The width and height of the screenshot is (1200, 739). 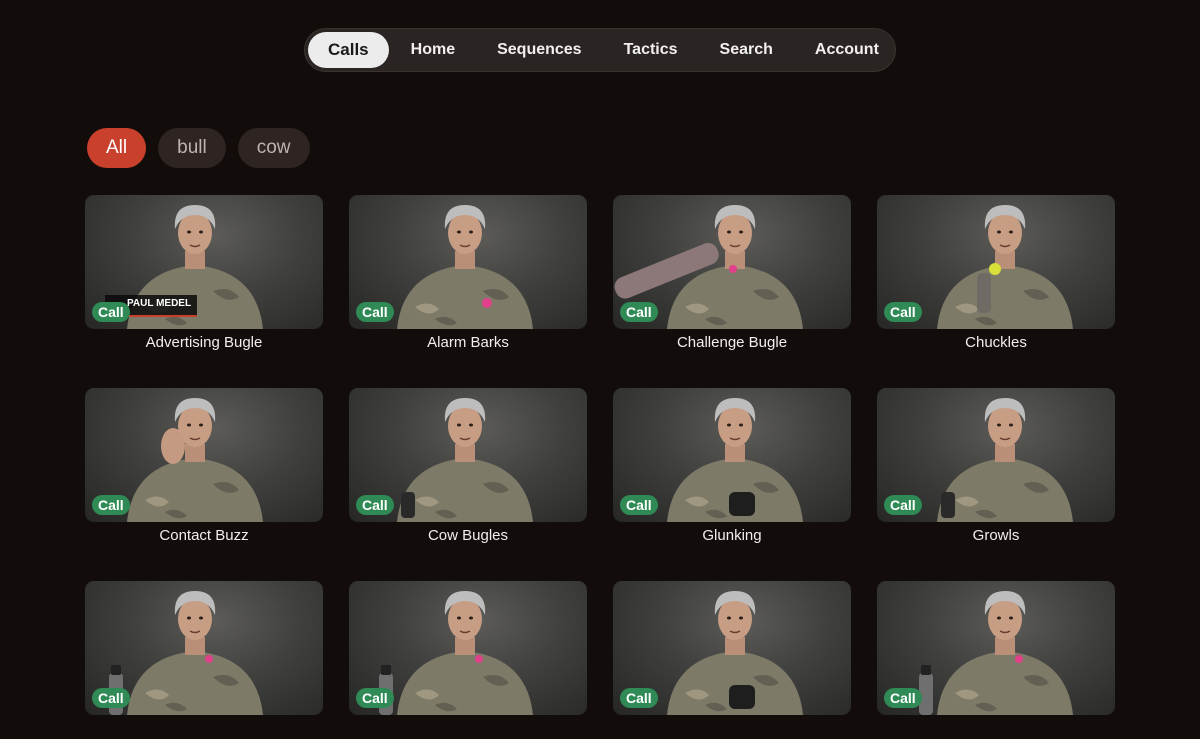 I want to click on call-card: PAUL MEDEL Call Advertising Bugle, so click(x=204, y=274).